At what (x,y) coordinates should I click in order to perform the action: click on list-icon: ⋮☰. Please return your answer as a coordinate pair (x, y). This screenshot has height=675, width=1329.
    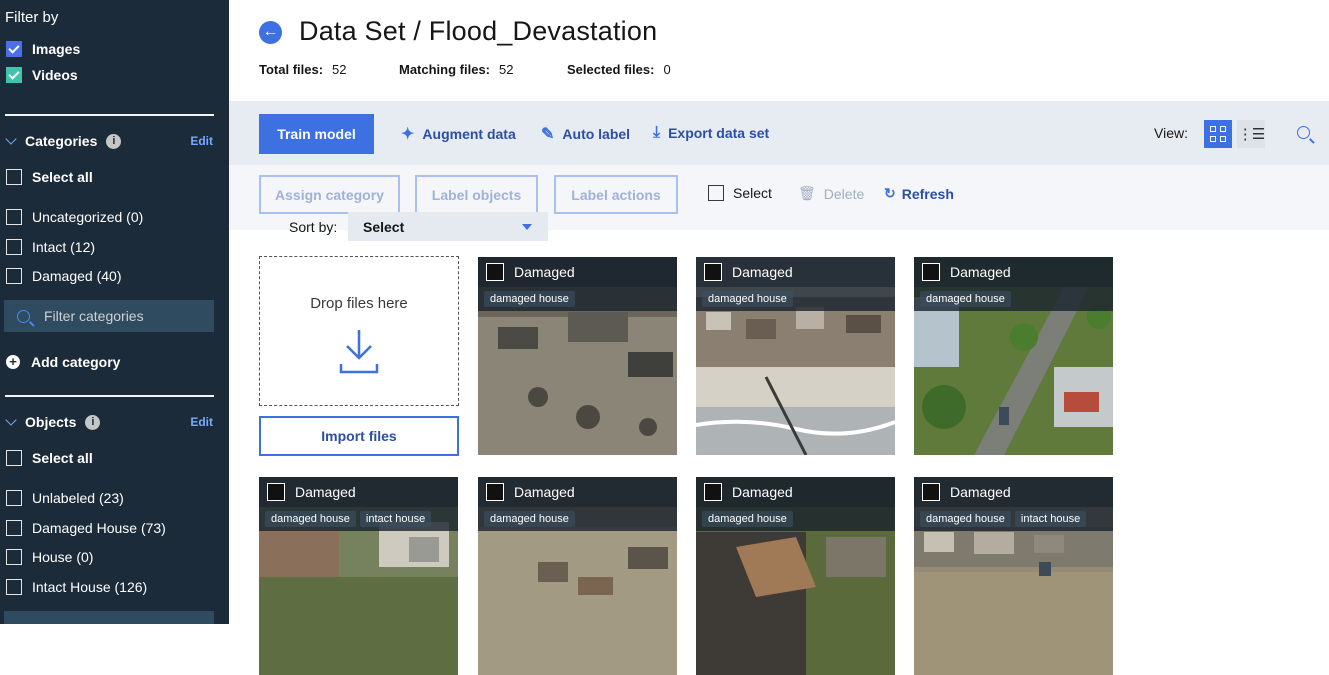
    Looking at the image, I should click on (1251, 134).